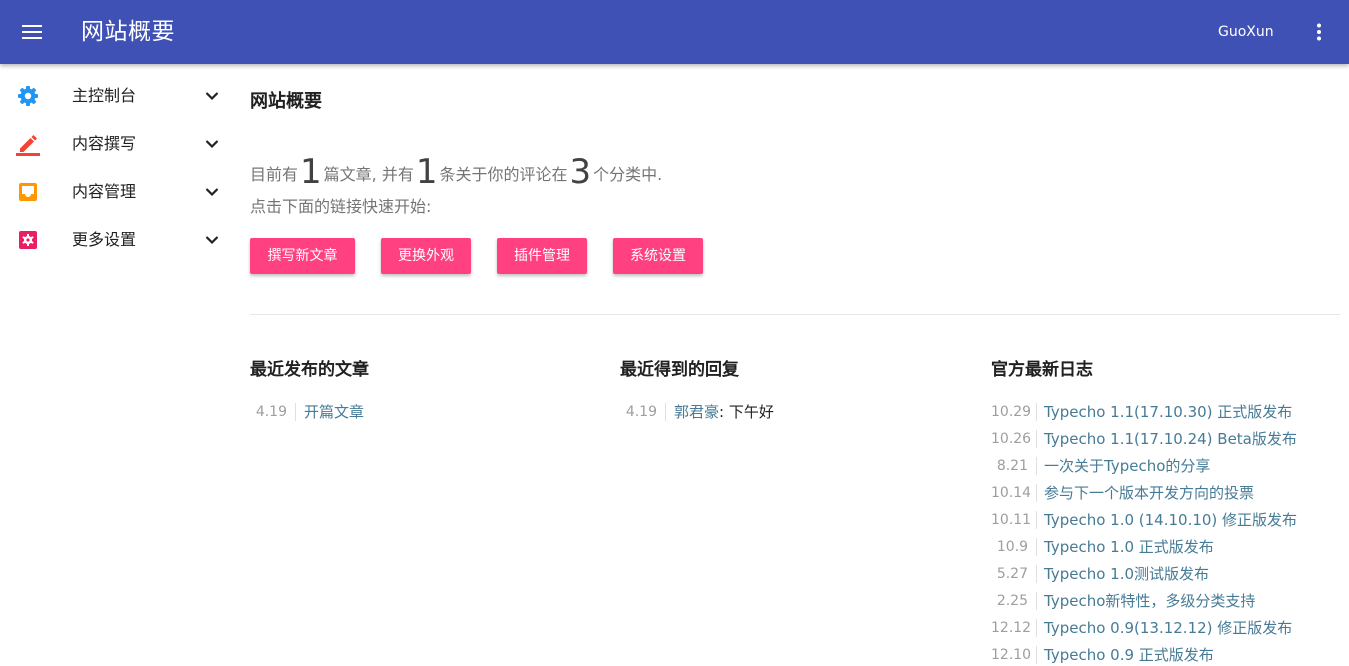 Image resolution: width=1349 pixels, height=666 pixels. I want to click on log-item: 10.14 参与下一个版本开发方向的投票, so click(1166, 493).